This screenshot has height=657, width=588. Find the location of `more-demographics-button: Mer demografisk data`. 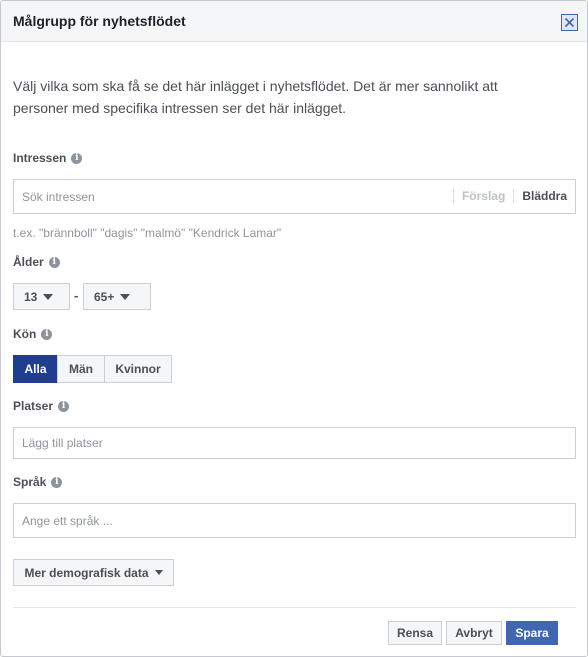

more-demographics-button: Mer demografisk data is located at coordinates (93, 572).